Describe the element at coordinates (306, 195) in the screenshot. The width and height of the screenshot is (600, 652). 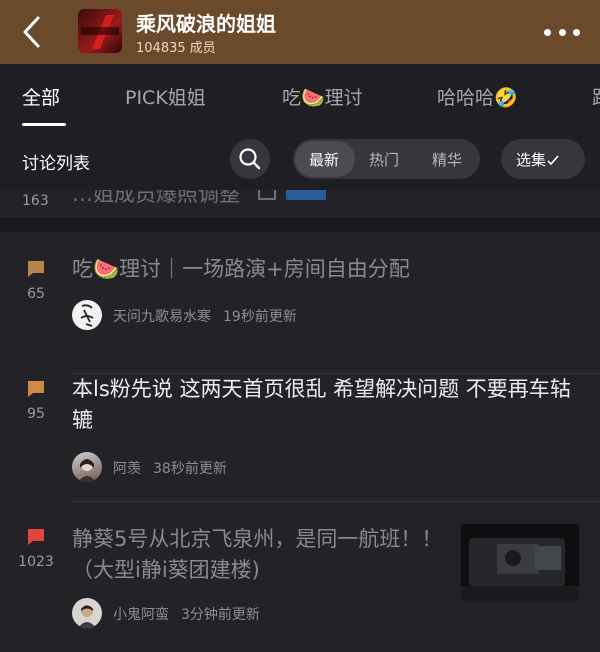
I see `status-badge` at that location.